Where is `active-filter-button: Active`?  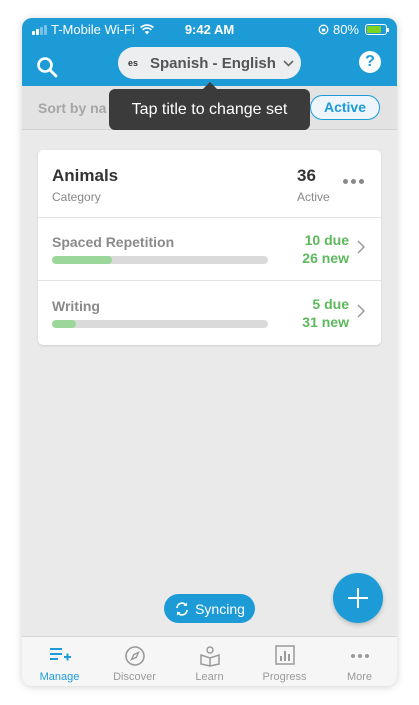
active-filter-button: Active is located at coordinates (345, 107).